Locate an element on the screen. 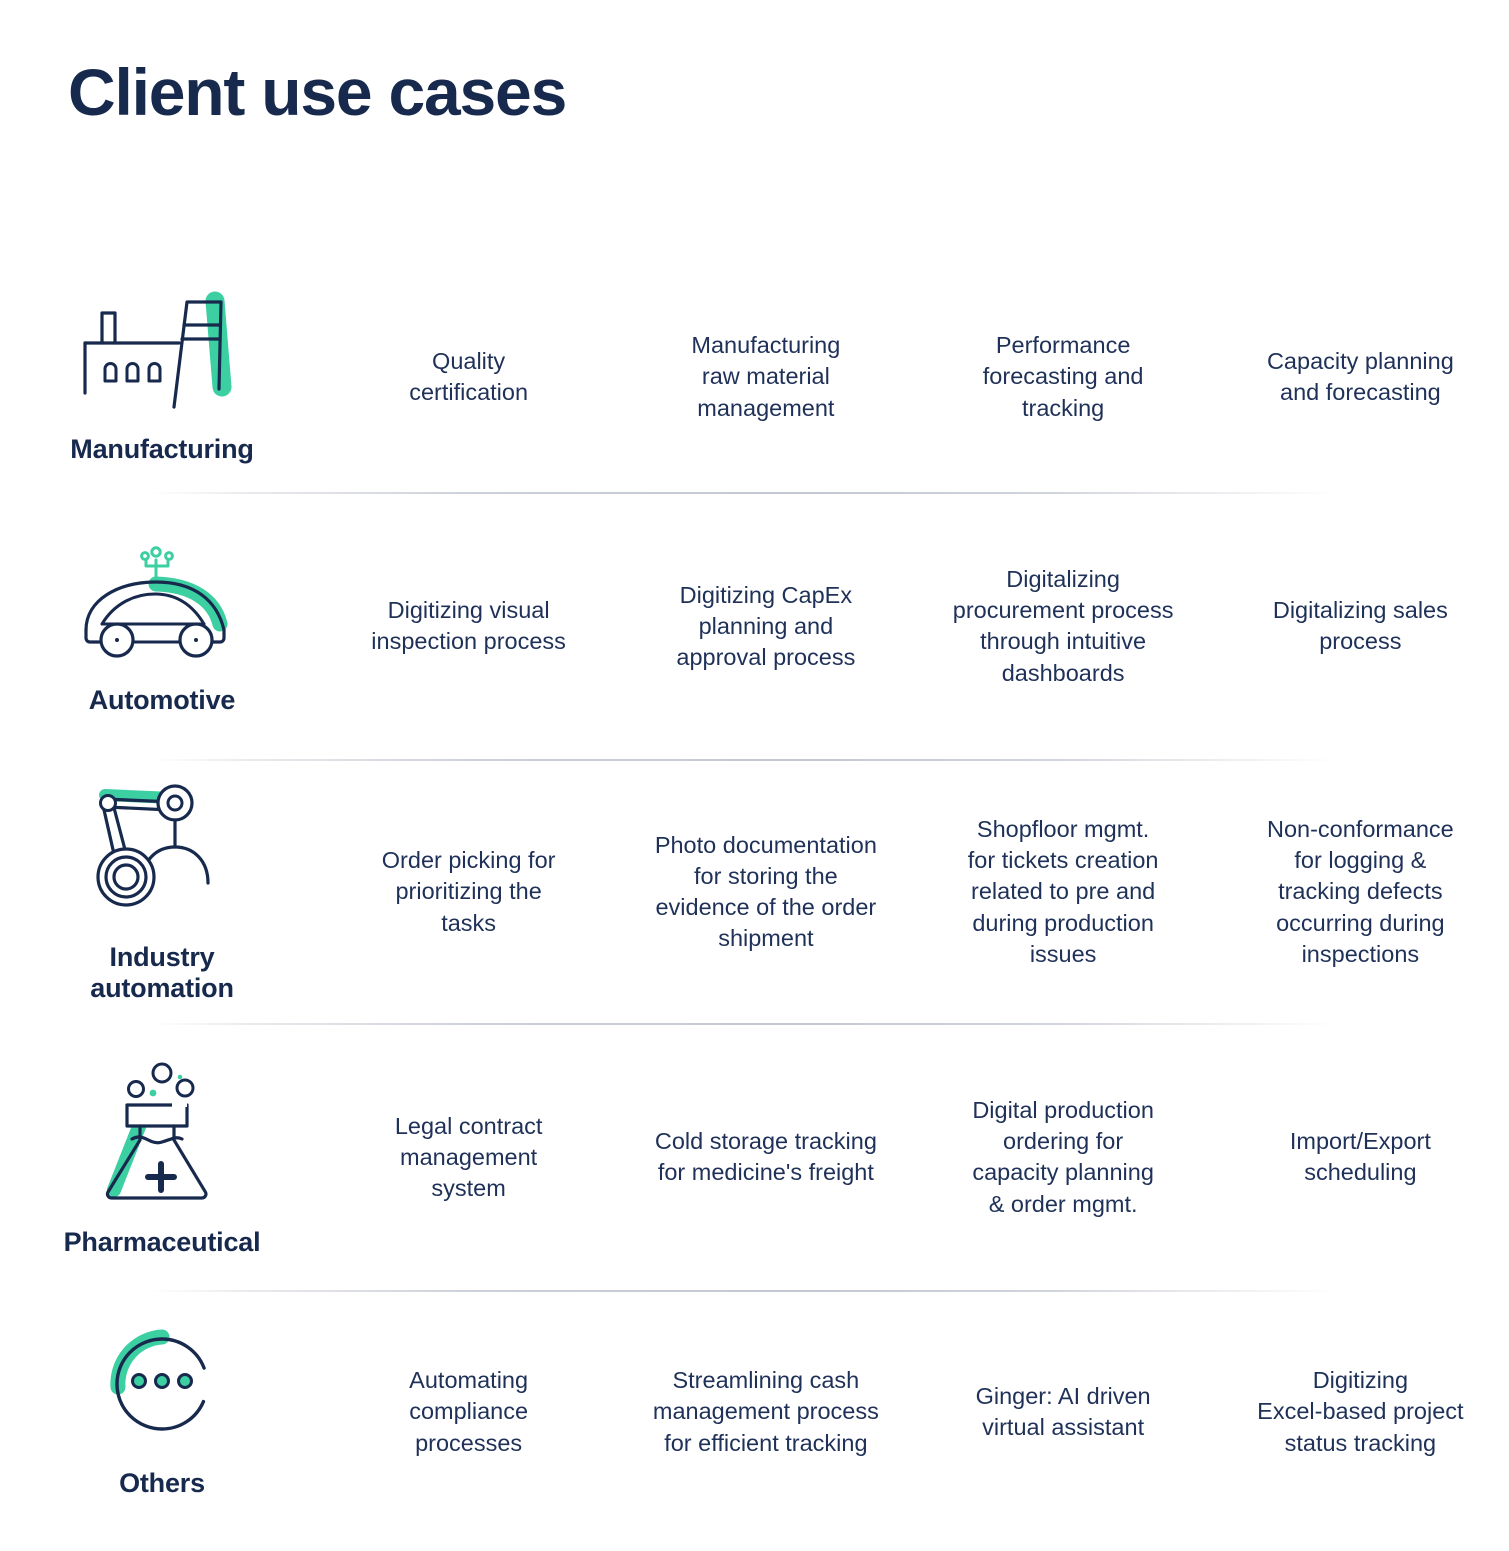 The image size is (1509, 1551). usecase-others-3: Ginger: AI driven virtual assistant is located at coordinates (1063, 1411).